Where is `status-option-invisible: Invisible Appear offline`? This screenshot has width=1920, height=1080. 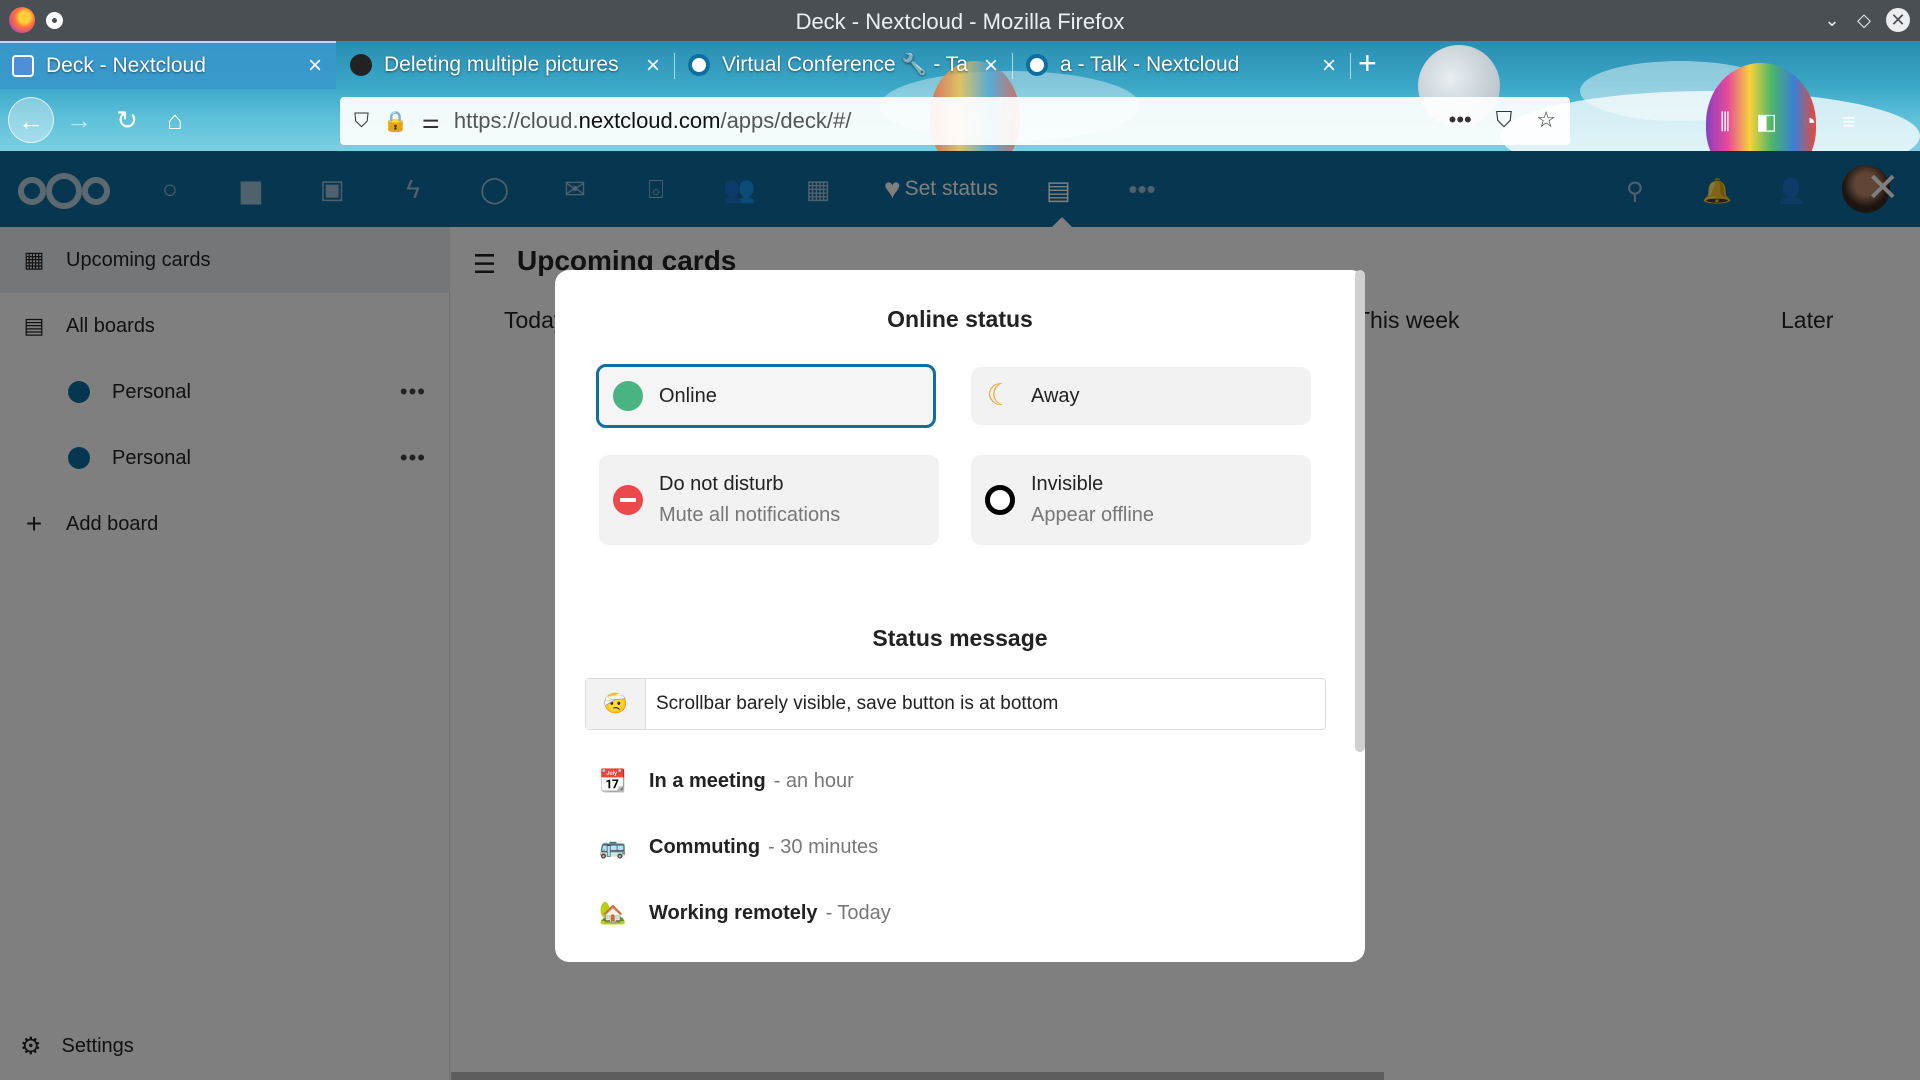 status-option-invisible: Invisible Appear offline is located at coordinates (1141, 500).